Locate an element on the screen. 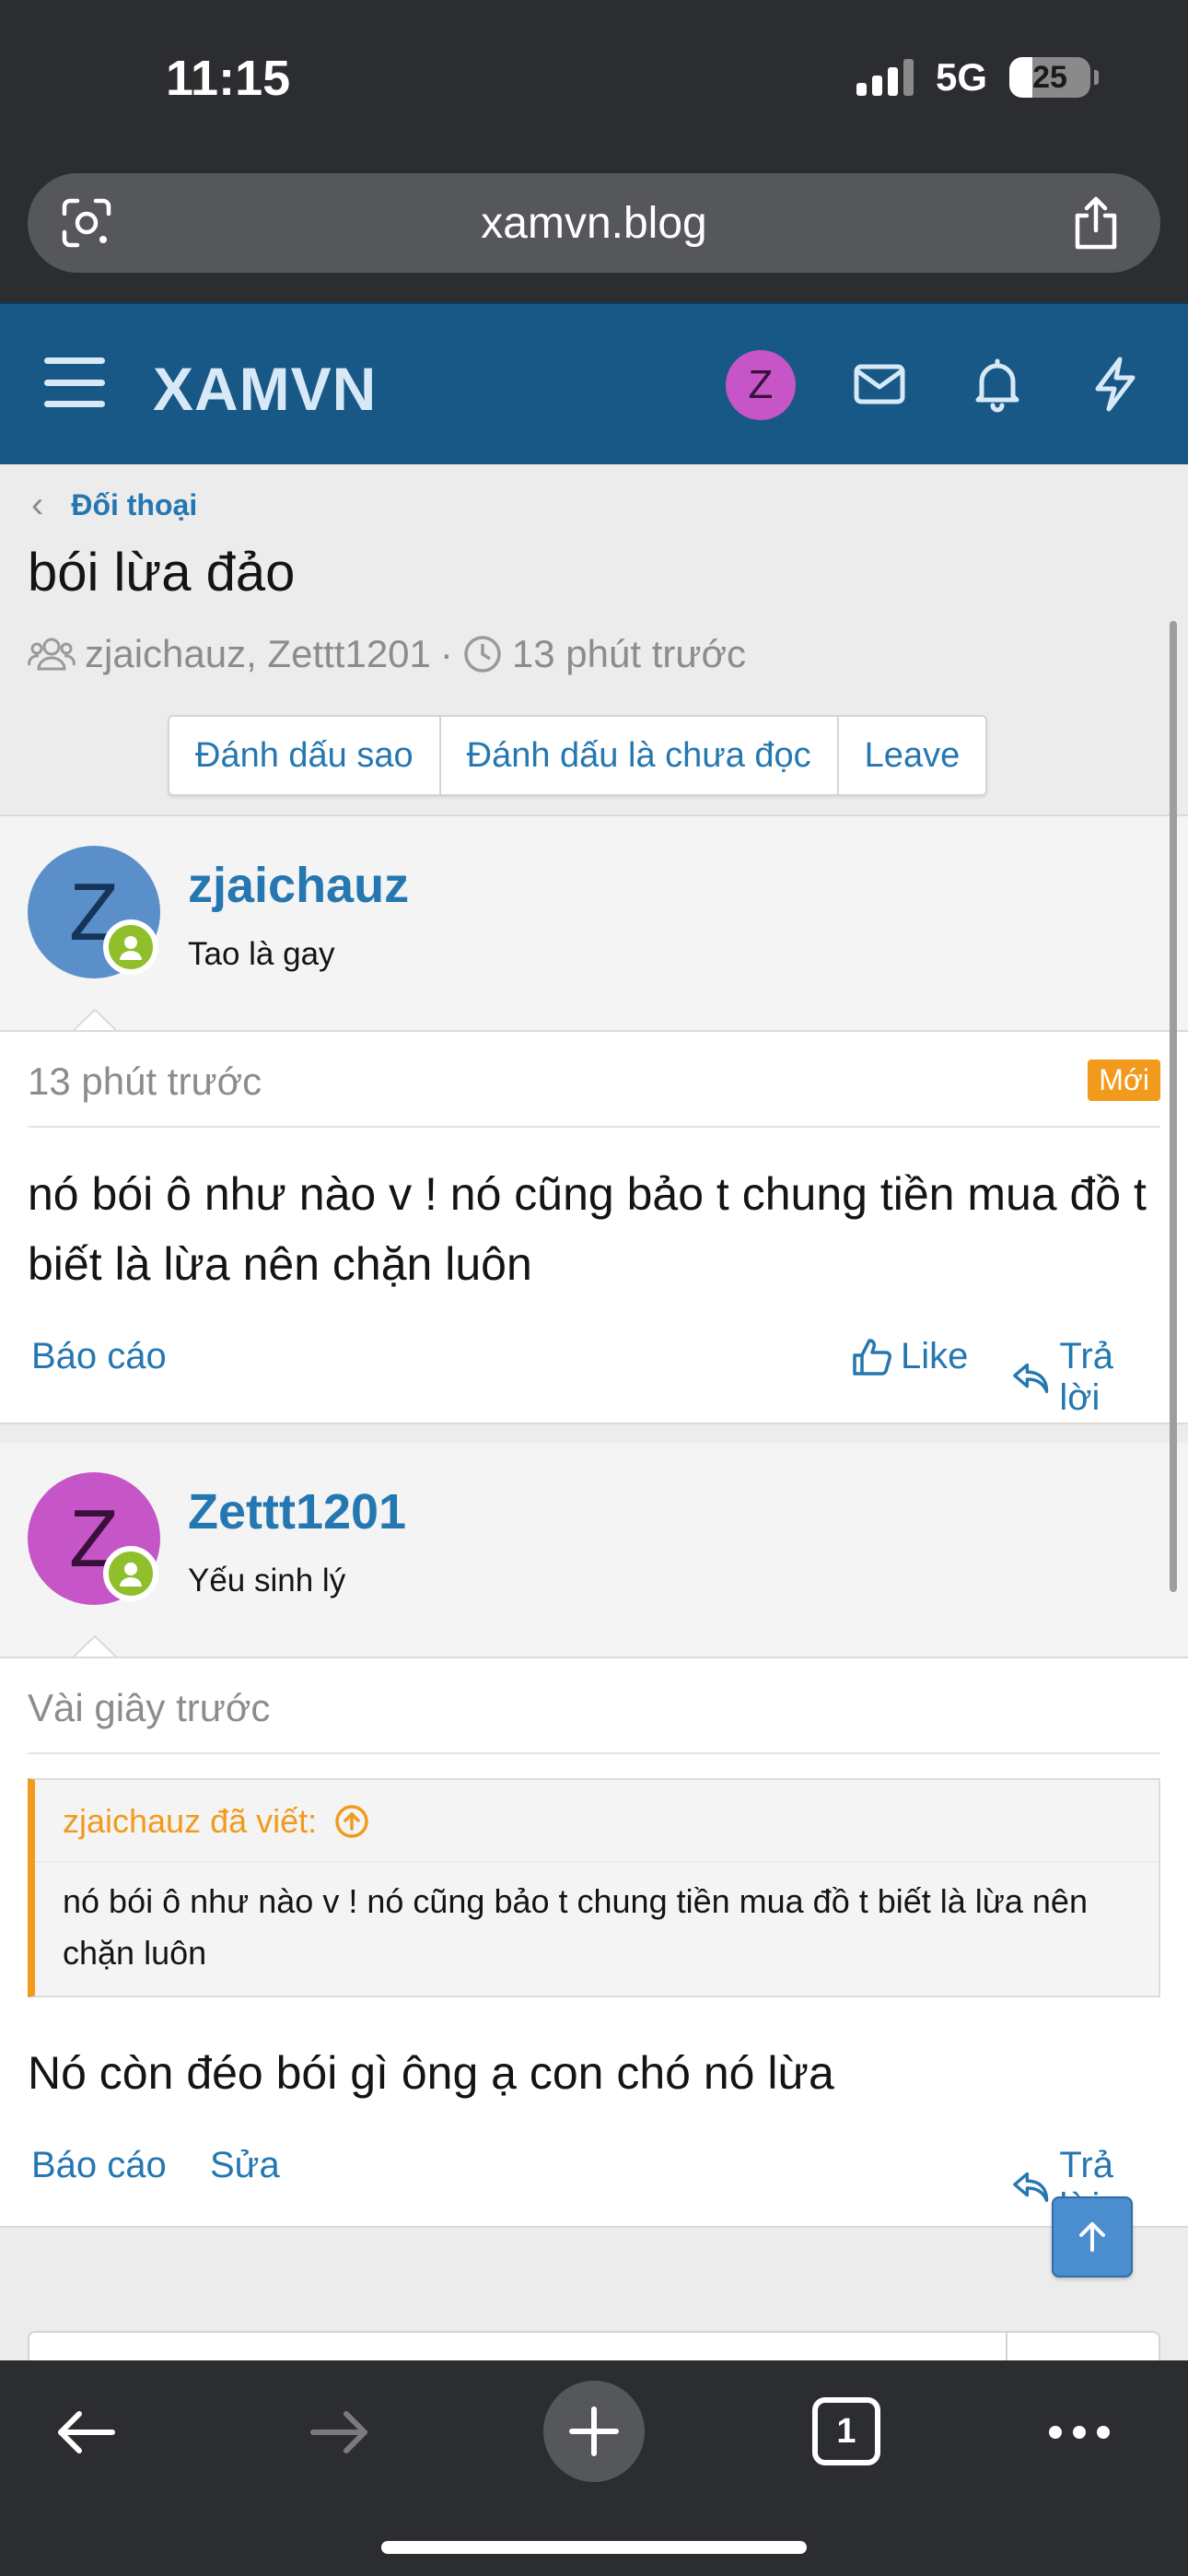  scroll-to-top-button is located at coordinates (1092, 2236).